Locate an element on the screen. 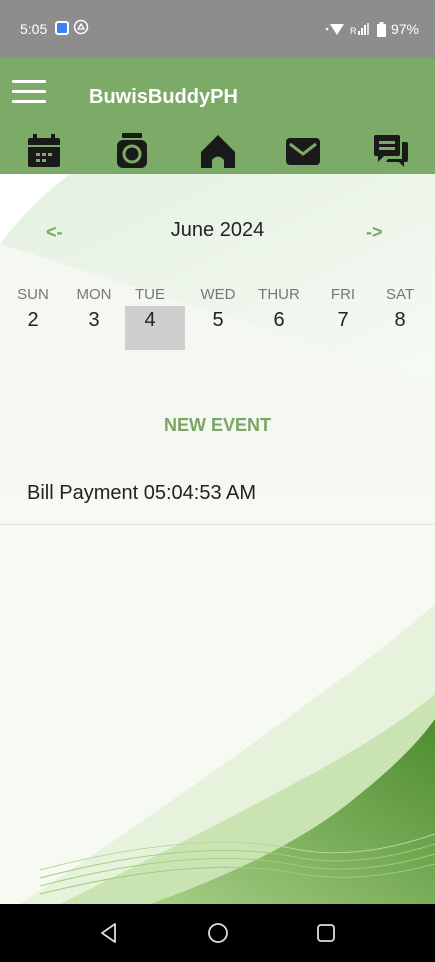 The height and width of the screenshot is (962, 435). chat-icon is located at coordinates (391, 151).